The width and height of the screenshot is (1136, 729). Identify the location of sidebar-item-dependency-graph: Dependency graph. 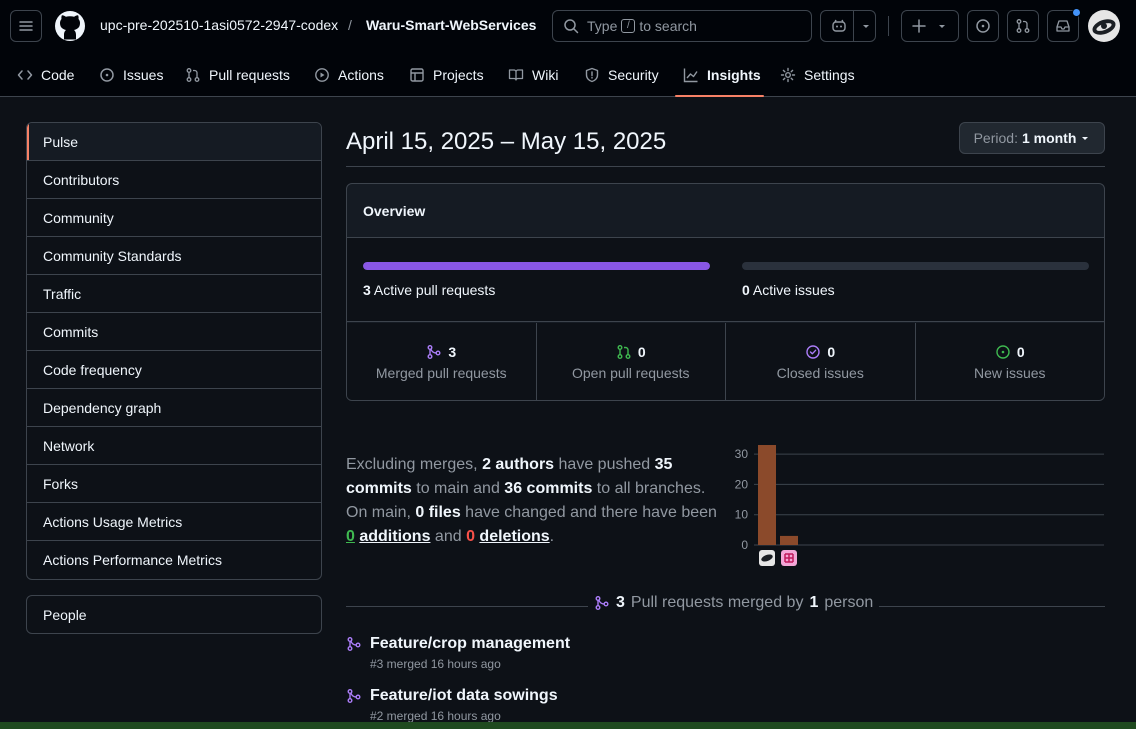
(174, 408).